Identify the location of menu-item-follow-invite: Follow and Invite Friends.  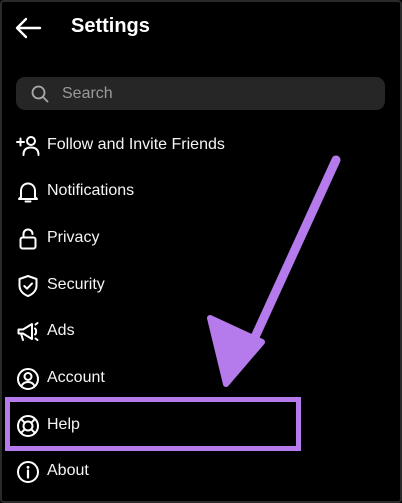
(150, 146).